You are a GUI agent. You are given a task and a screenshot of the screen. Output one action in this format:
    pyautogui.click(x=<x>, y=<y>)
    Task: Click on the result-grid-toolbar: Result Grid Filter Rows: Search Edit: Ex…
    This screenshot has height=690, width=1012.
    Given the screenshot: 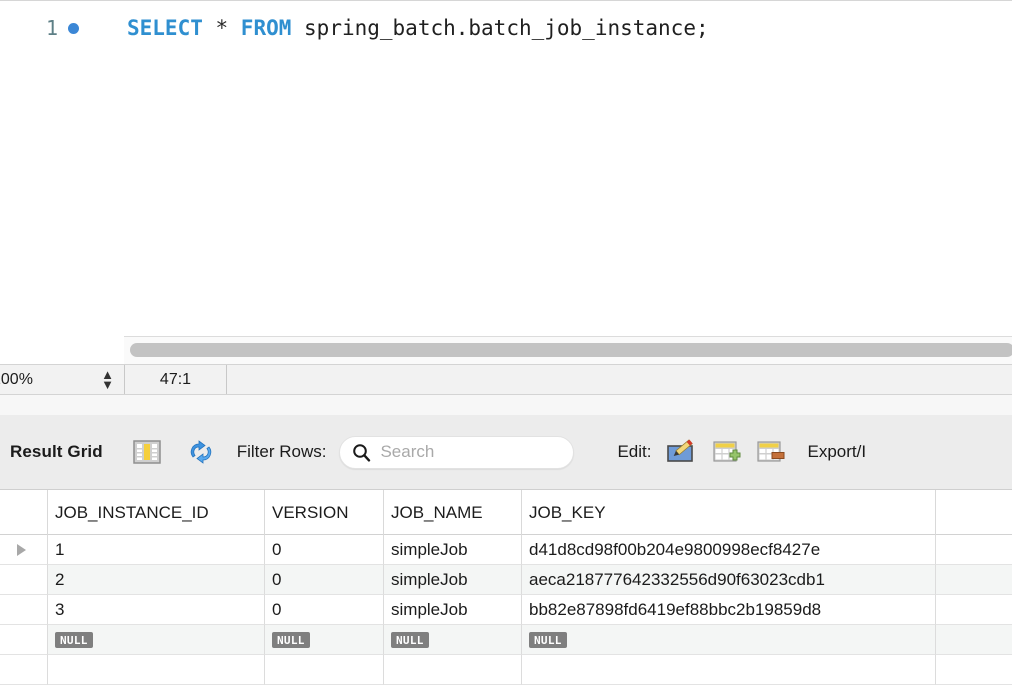 What is the action you would take?
    pyautogui.click(x=506, y=452)
    